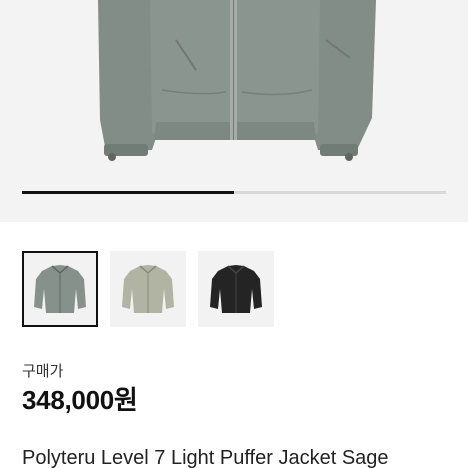  What do you see at coordinates (80, 400) in the screenshot?
I see `price-value: 348,000원` at bounding box center [80, 400].